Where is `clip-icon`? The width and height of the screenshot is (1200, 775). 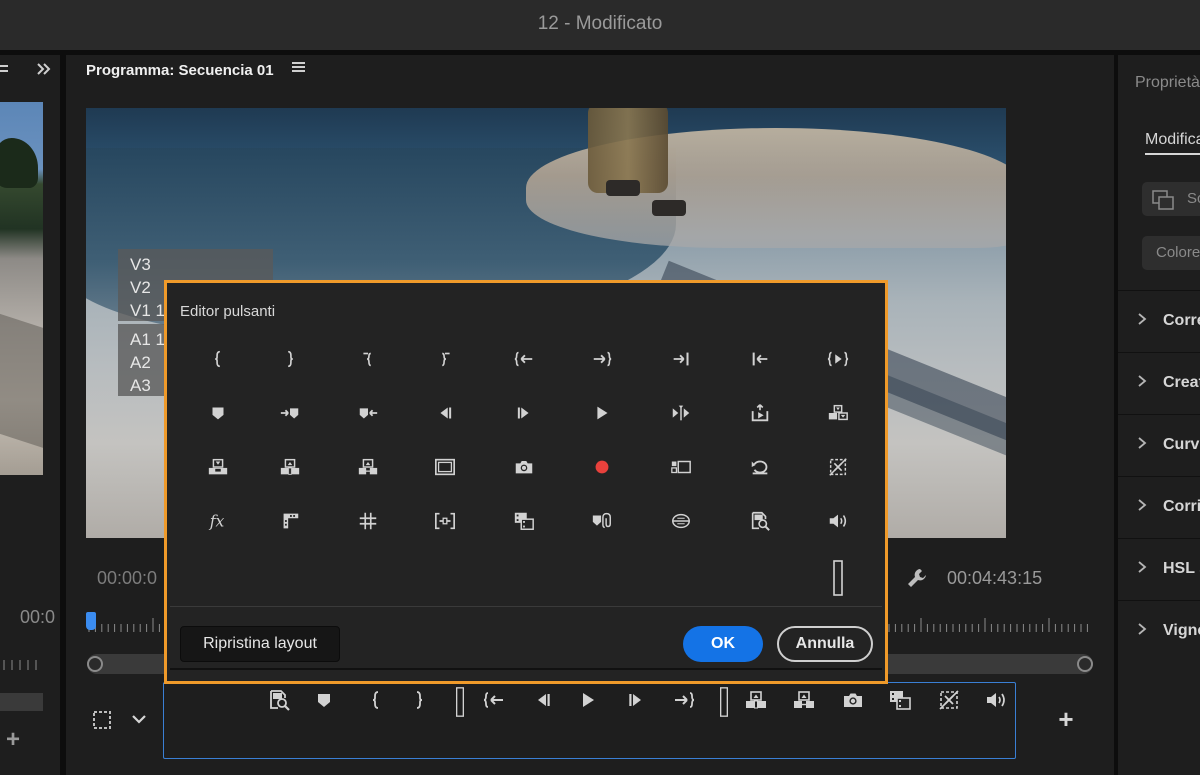 clip-icon is located at coordinates (1163, 200).